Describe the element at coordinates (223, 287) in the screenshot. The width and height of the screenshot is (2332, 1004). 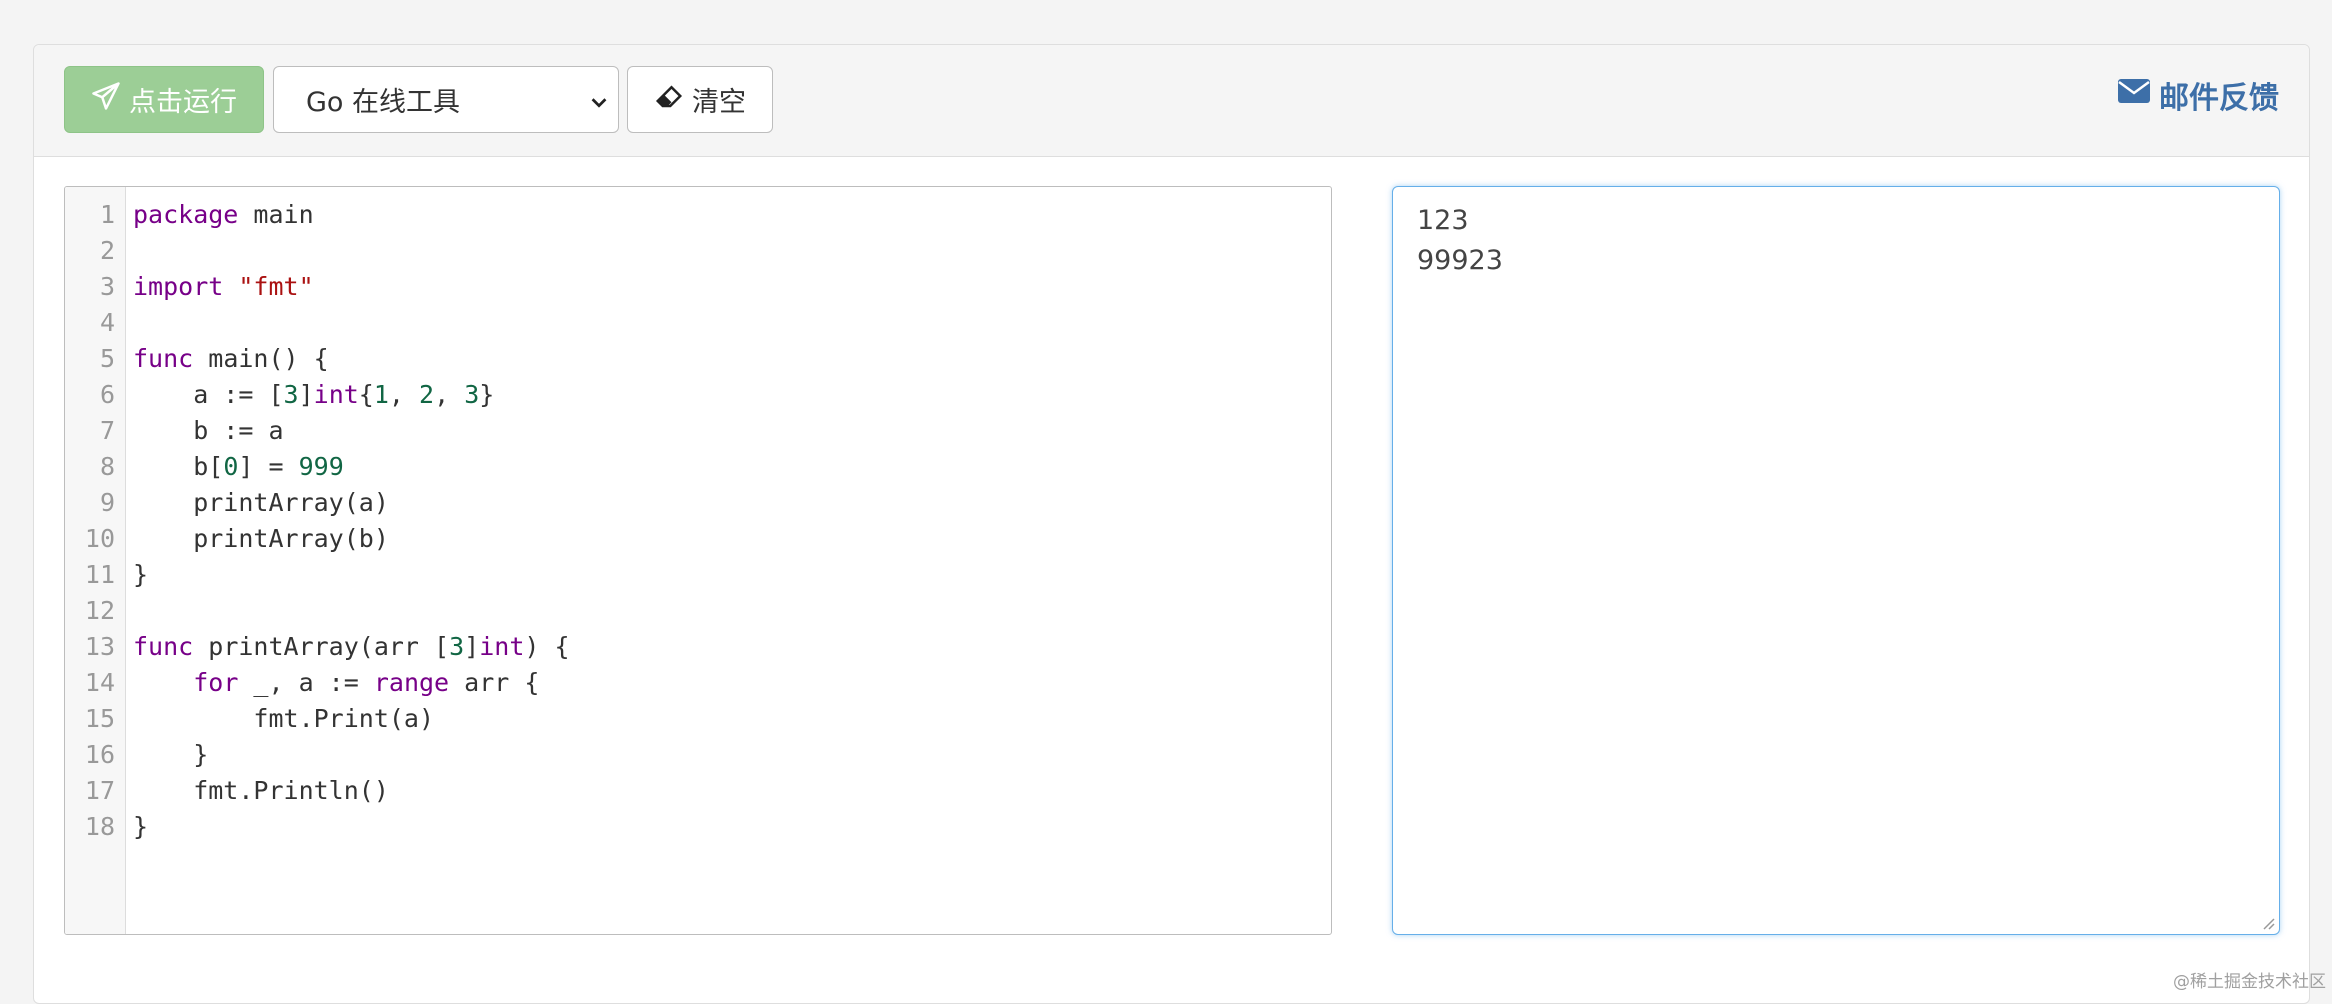
I see `code-text: import "fmt"` at that location.